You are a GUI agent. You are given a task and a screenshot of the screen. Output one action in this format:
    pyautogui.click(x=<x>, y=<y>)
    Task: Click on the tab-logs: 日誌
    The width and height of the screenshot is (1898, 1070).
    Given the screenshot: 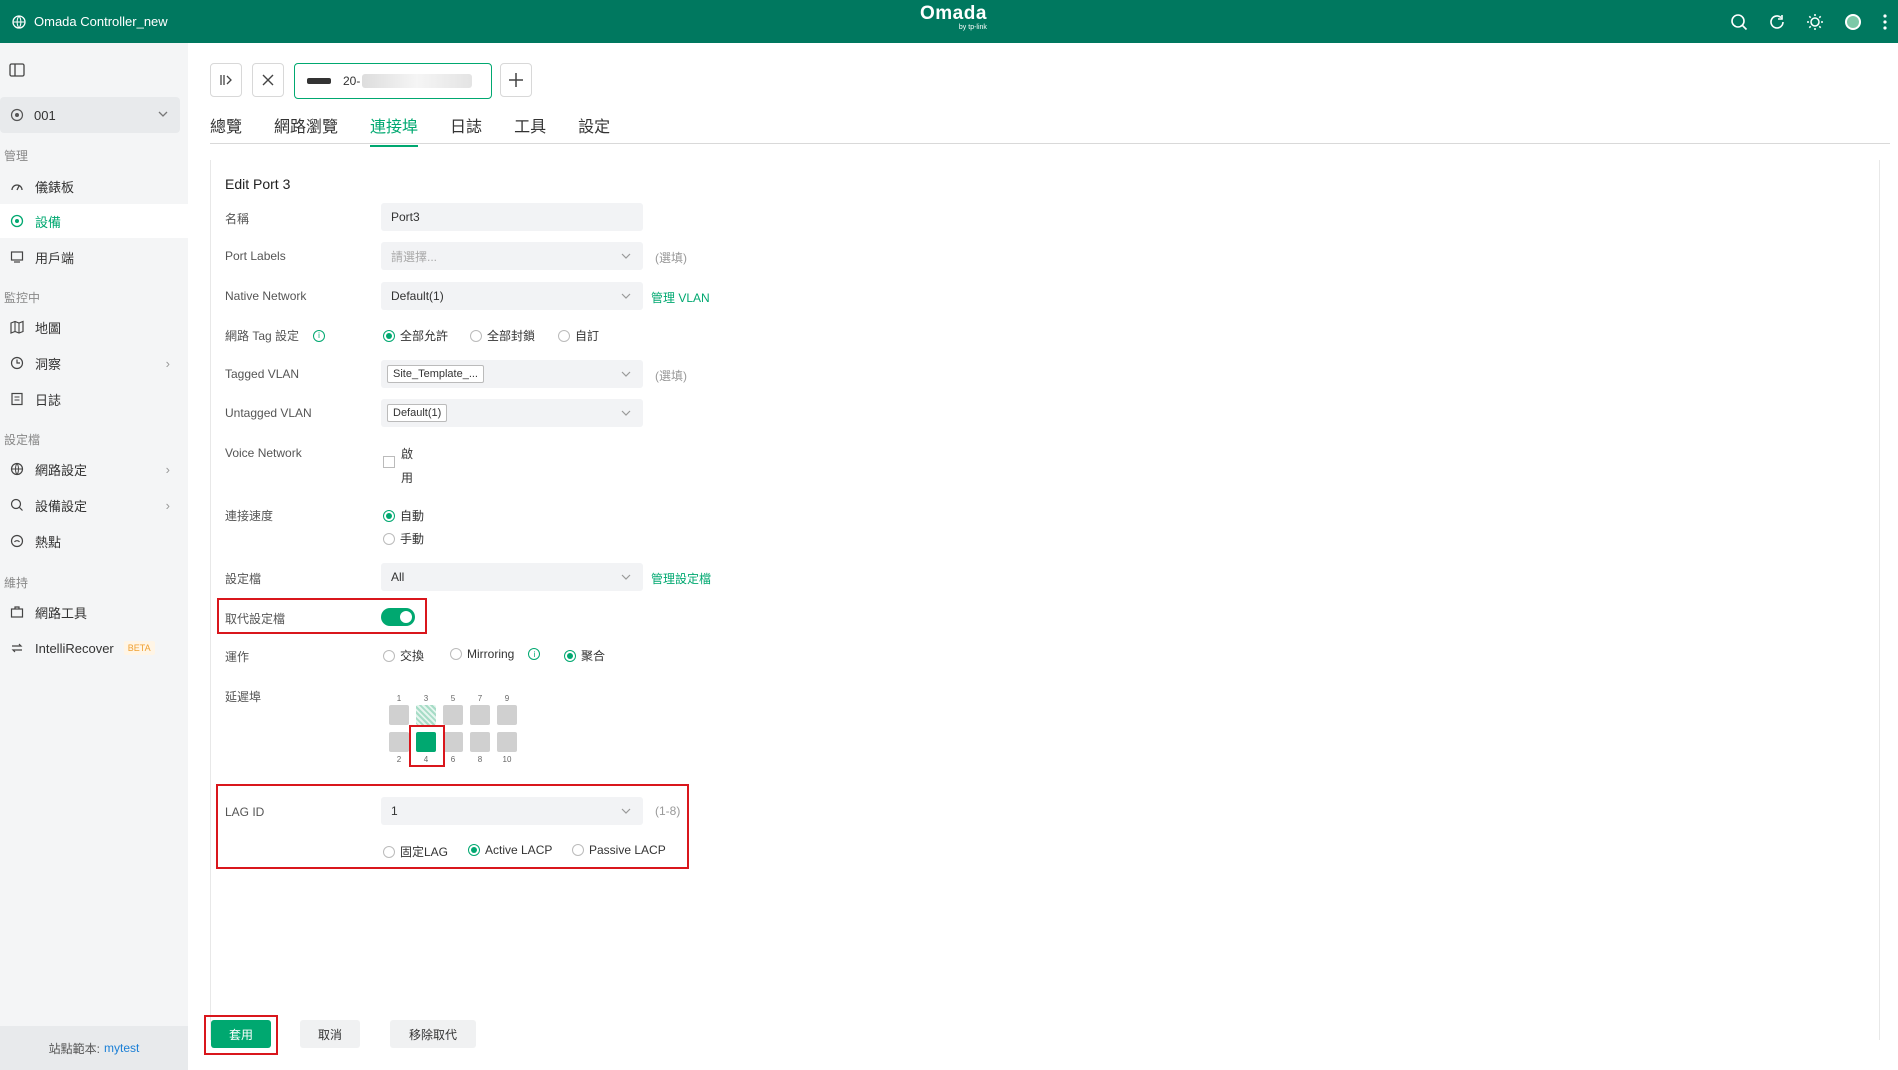 What is the action you would take?
    pyautogui.click(x=466, y=130)
    